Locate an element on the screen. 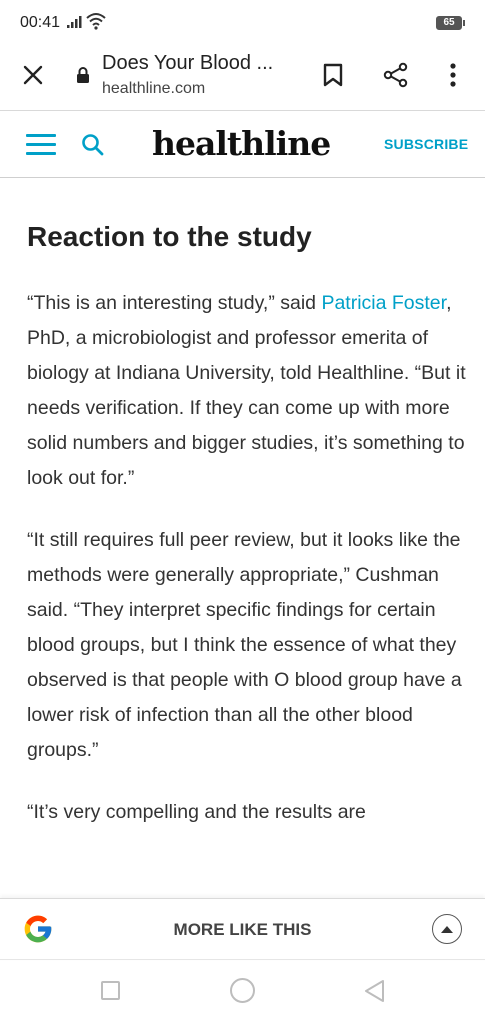 This screenshot has width=485, height=1023. search-button is located at coordinates (93, 145).